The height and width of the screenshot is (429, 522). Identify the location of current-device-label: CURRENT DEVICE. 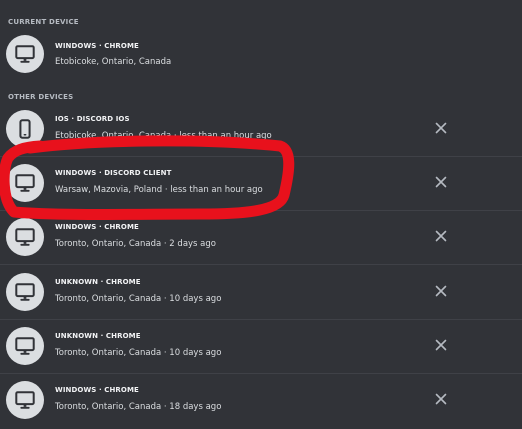
(43, 22).